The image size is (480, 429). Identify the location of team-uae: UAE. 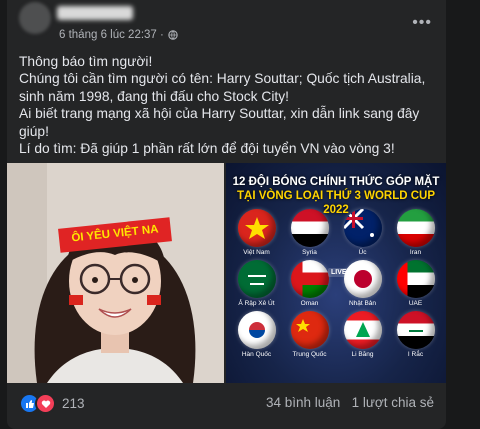
(415, 283).